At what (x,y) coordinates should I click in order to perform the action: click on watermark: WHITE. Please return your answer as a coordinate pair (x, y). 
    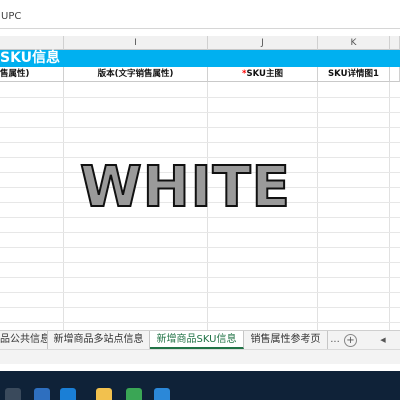
    Looking at the image, I should click on (185, 187).